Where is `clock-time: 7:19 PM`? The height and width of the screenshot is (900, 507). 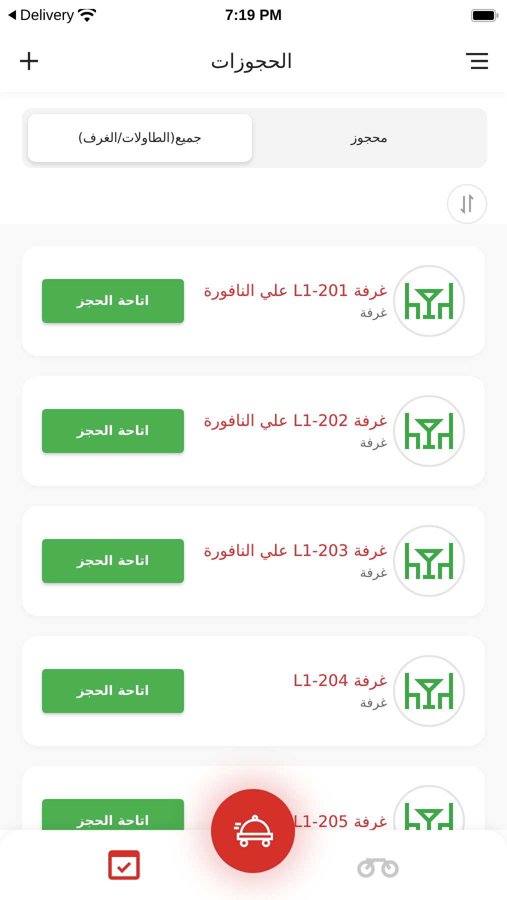
clock-time: 7:19 PM is located at coordinates (253, 15).